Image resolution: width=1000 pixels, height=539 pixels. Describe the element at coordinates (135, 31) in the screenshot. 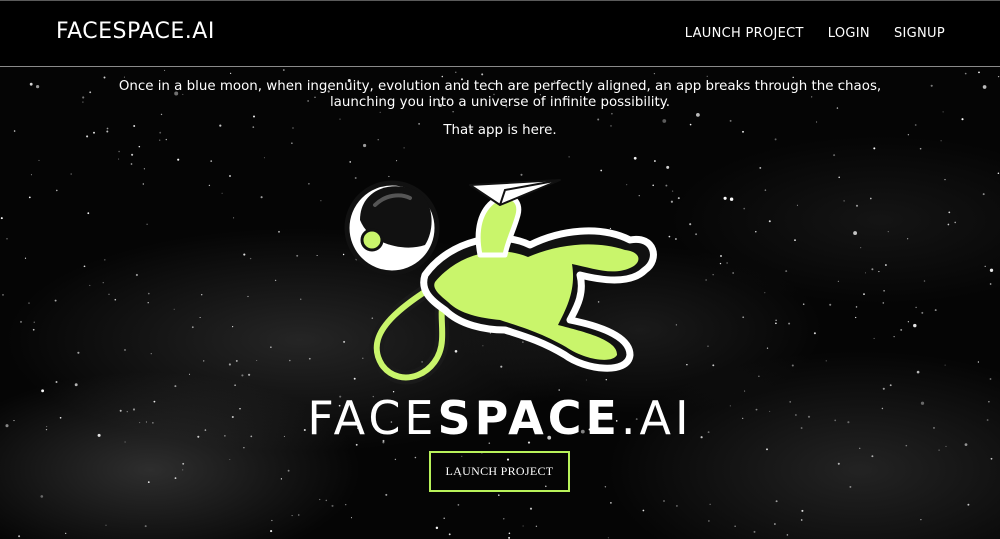

I see `brand-logo: FACESPACE.AI` at that location.